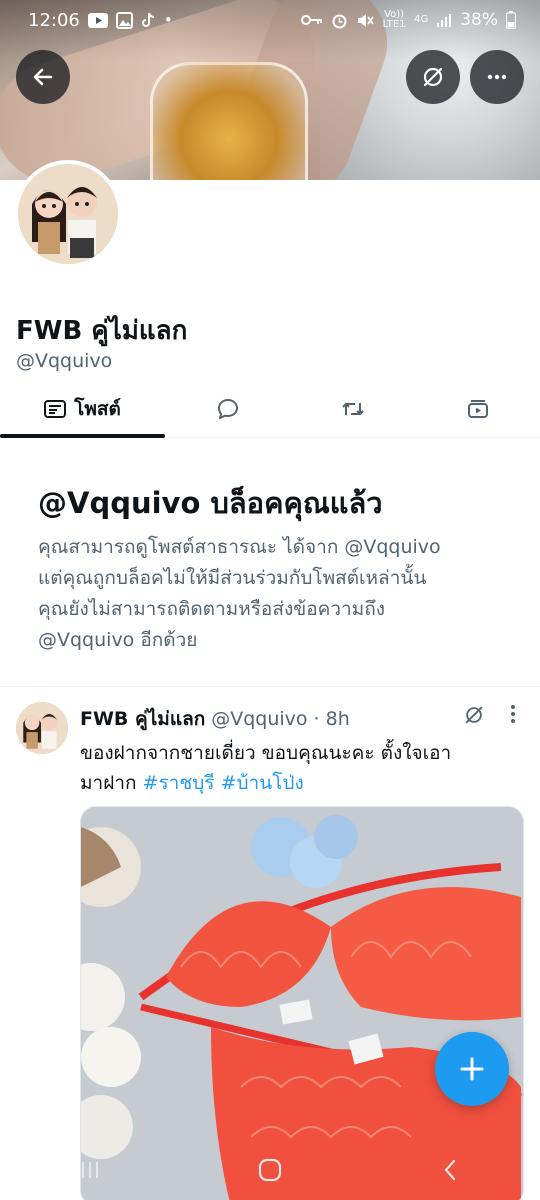  Describe the element at coordinates (332, 719) in the screenshot. I see `post-time: · 8h` at that location.